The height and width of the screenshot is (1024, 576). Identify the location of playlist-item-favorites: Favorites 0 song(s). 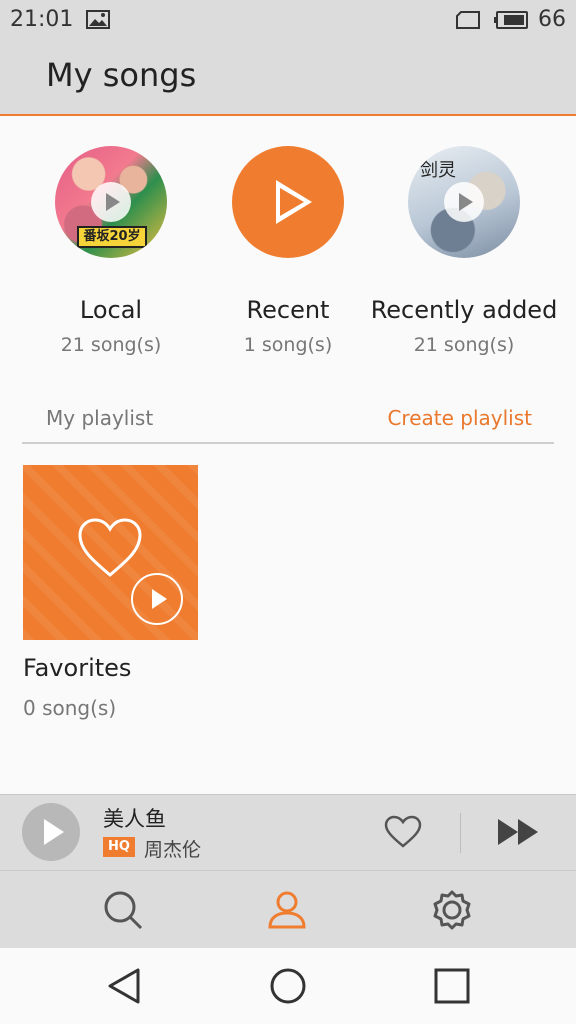
(111, 592).